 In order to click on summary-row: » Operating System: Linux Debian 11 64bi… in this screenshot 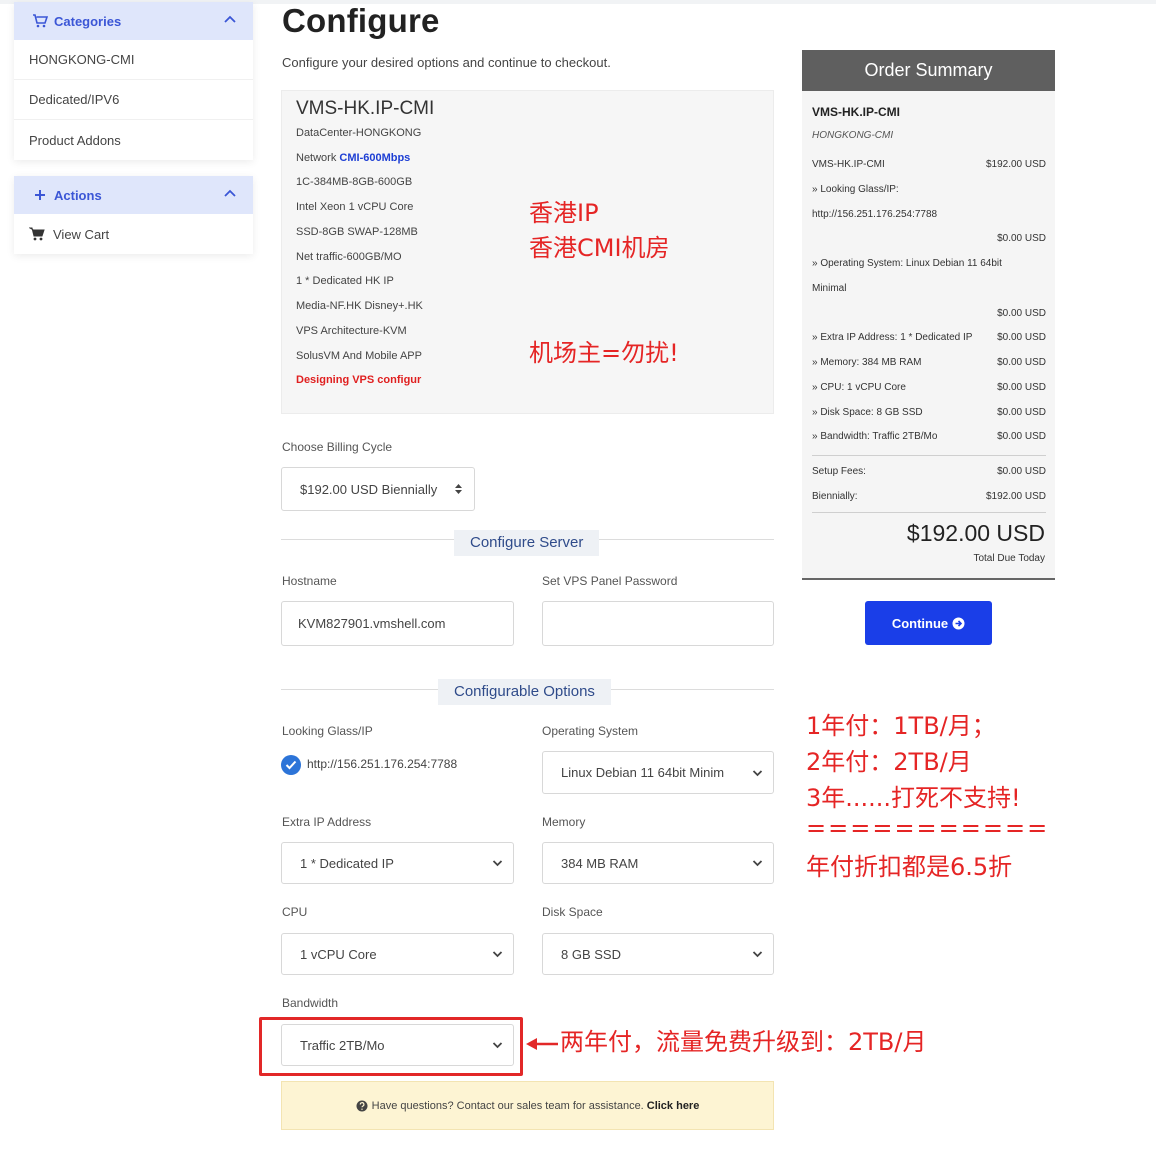, I will do `click(929, 263)`.